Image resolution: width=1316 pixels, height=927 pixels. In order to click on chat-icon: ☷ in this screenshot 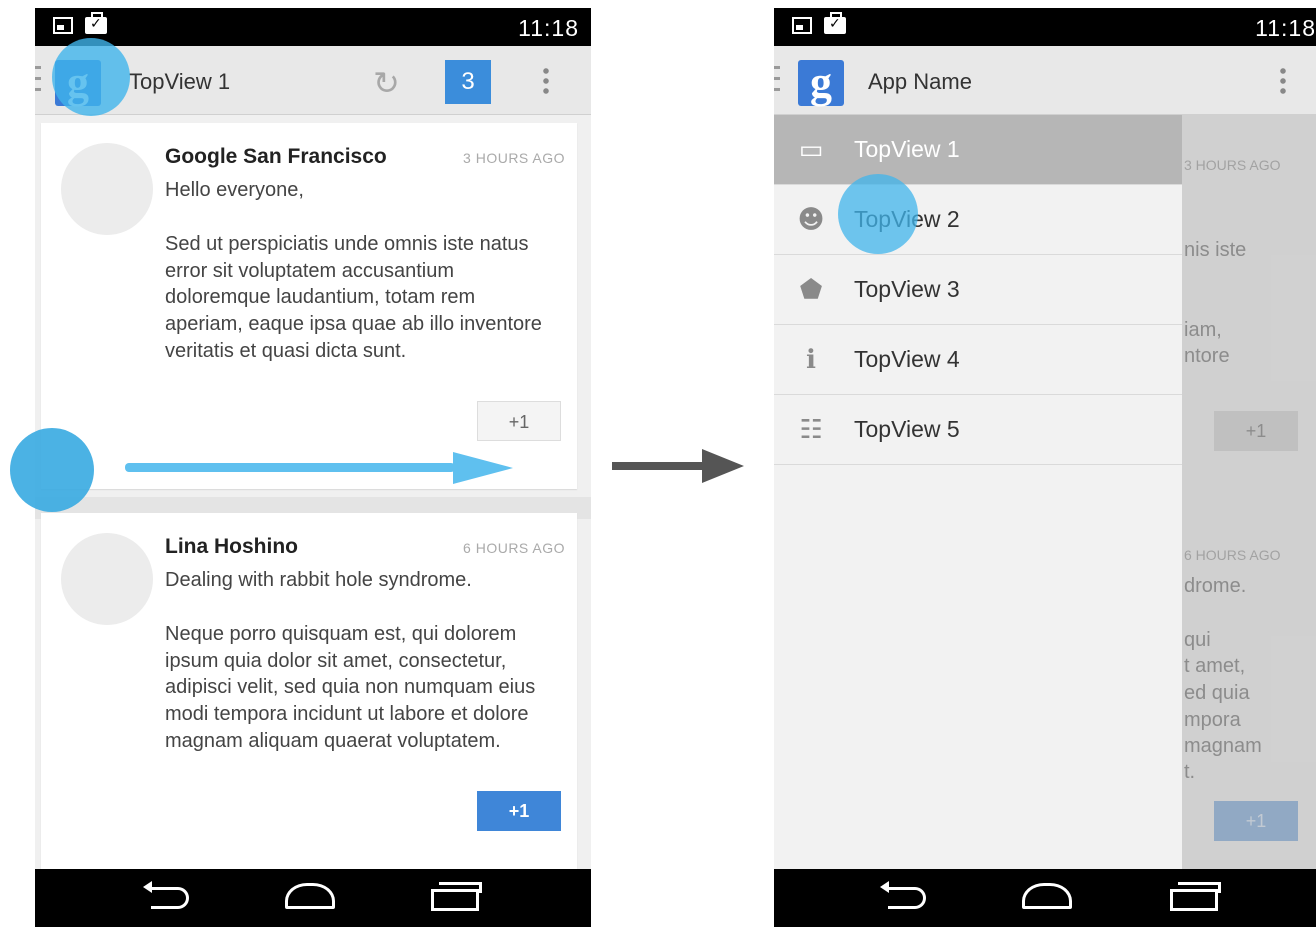, I will do `click(811, 430)`.